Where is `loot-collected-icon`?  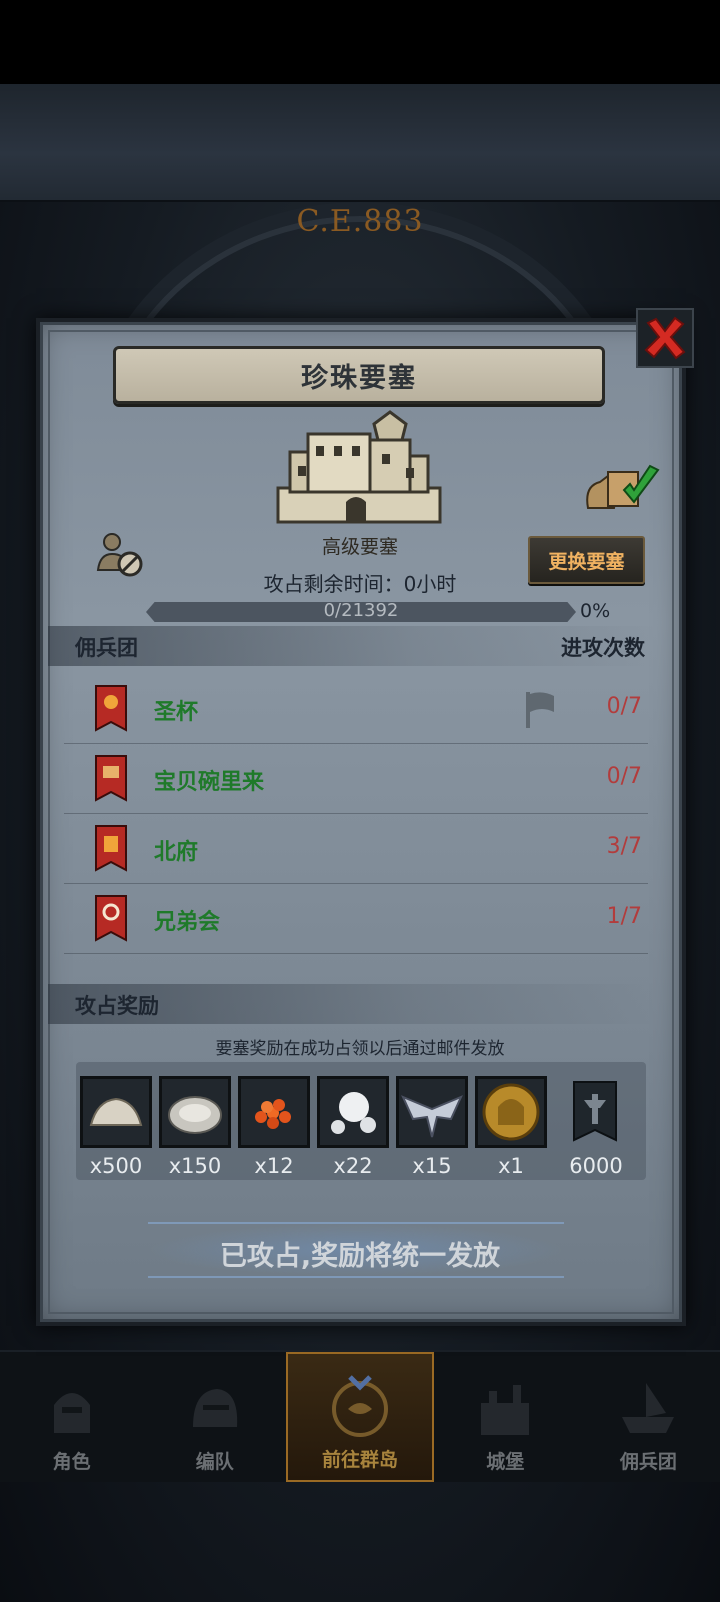 loot-collected-icon is located at coordinates (624, 484).